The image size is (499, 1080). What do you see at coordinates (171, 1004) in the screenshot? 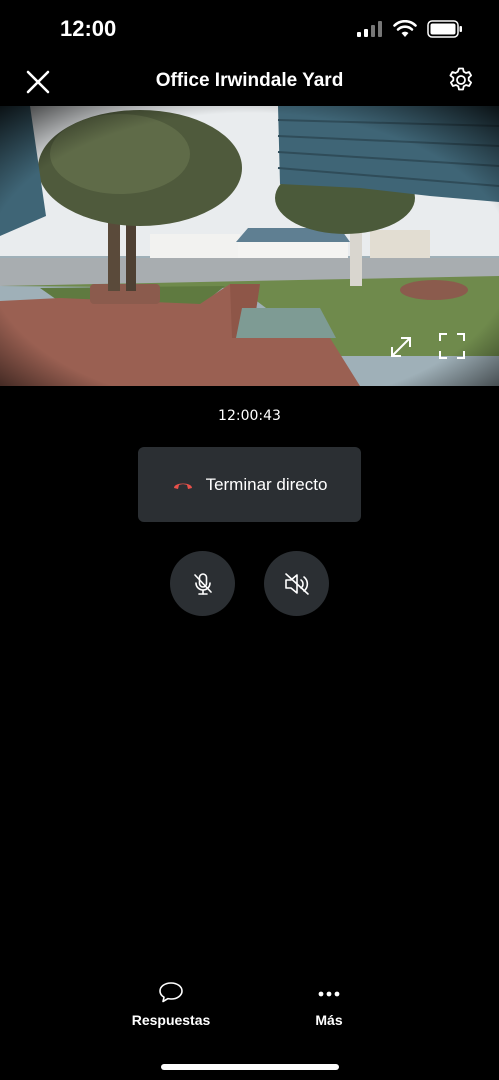
I see `tab-replies: Respuestas` at bounding box center [171, 1004].